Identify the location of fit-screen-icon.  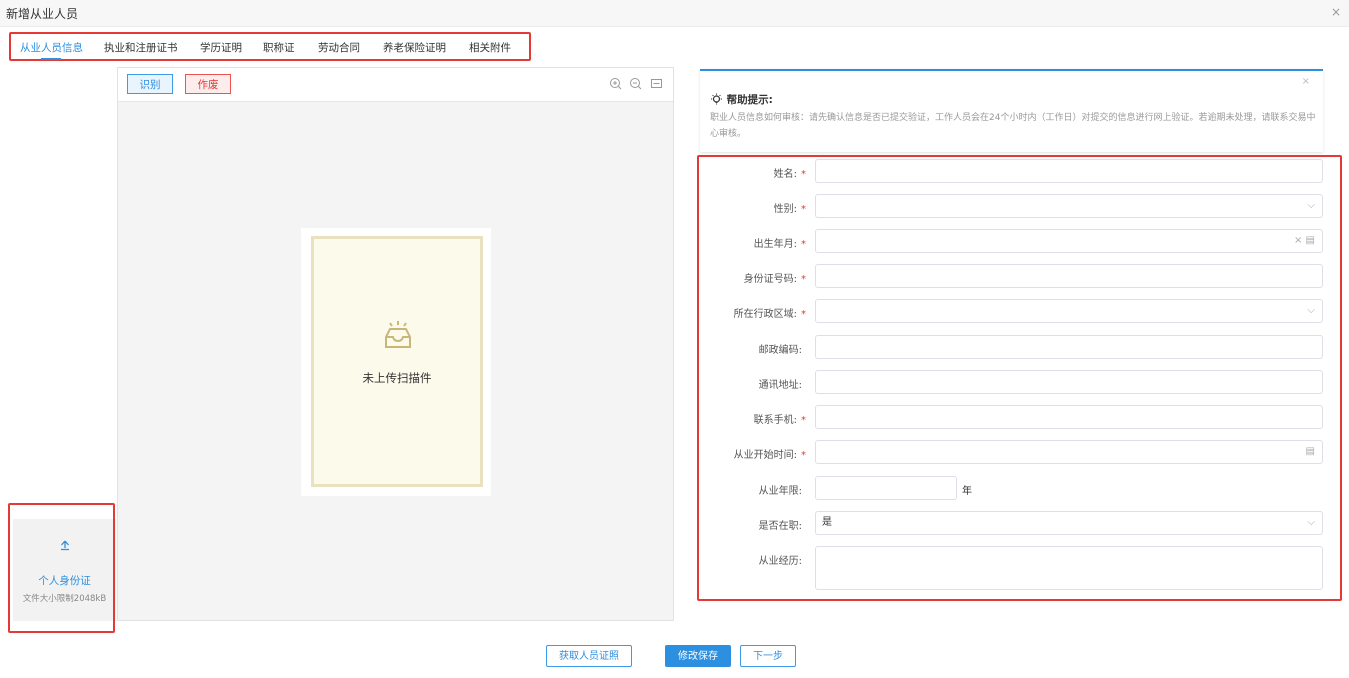
(656, 83).